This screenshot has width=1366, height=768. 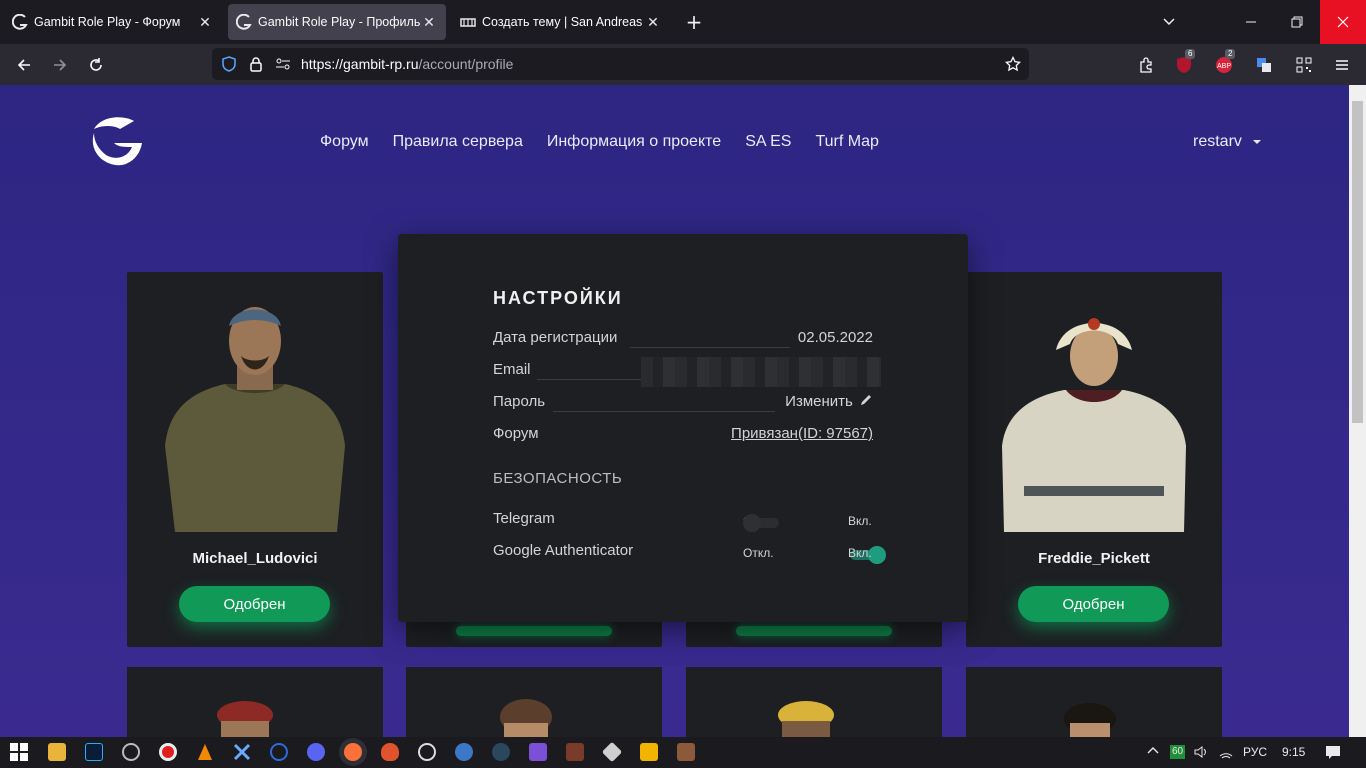 What do you see at coordinates (1251, 22) in the screenshot?
I see `minimize-button` at bounding box center [1251, 22].